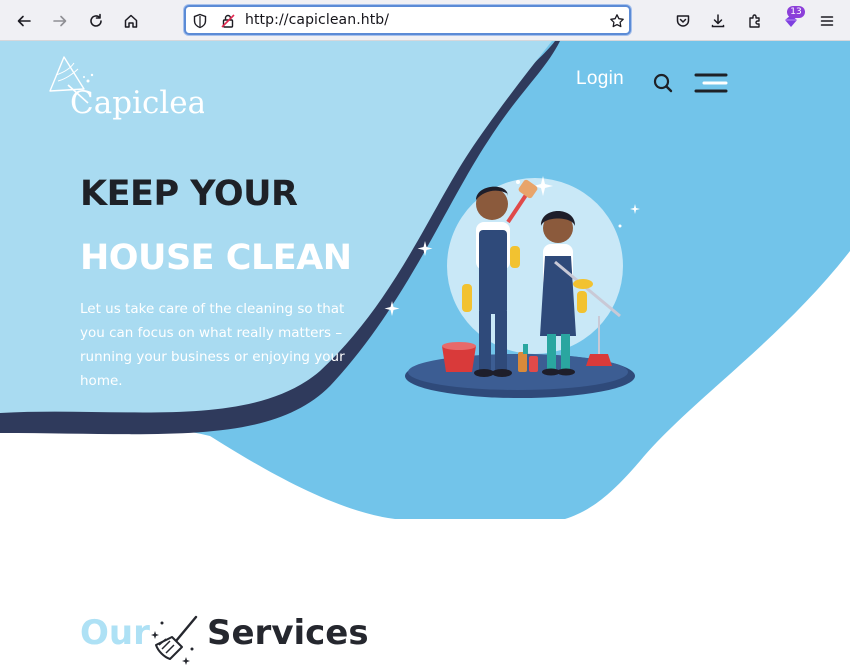  What do you see at coordinates (718, 21) in the screenshot?
I see `downloads-icon` at bounding box center [718, 21].